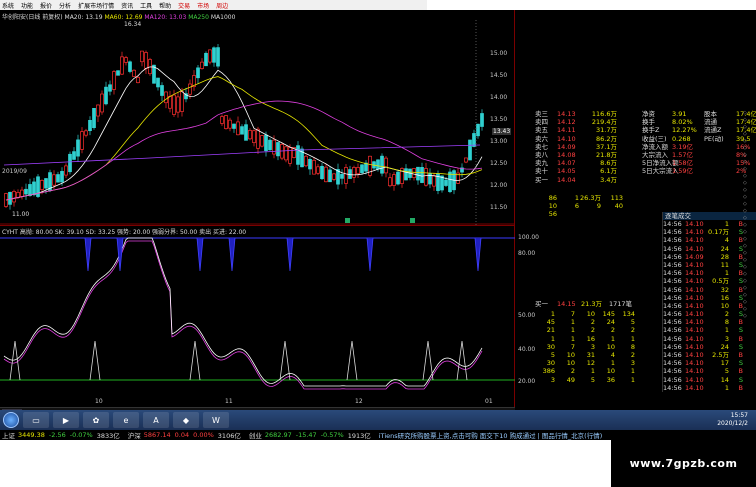 Image resolution: width=756 pixels, height=487 pixels. What do you see at coordinates (566, 171) in the screenshot?
I see `order-price: 14.05` at bounding box center [566, 171].